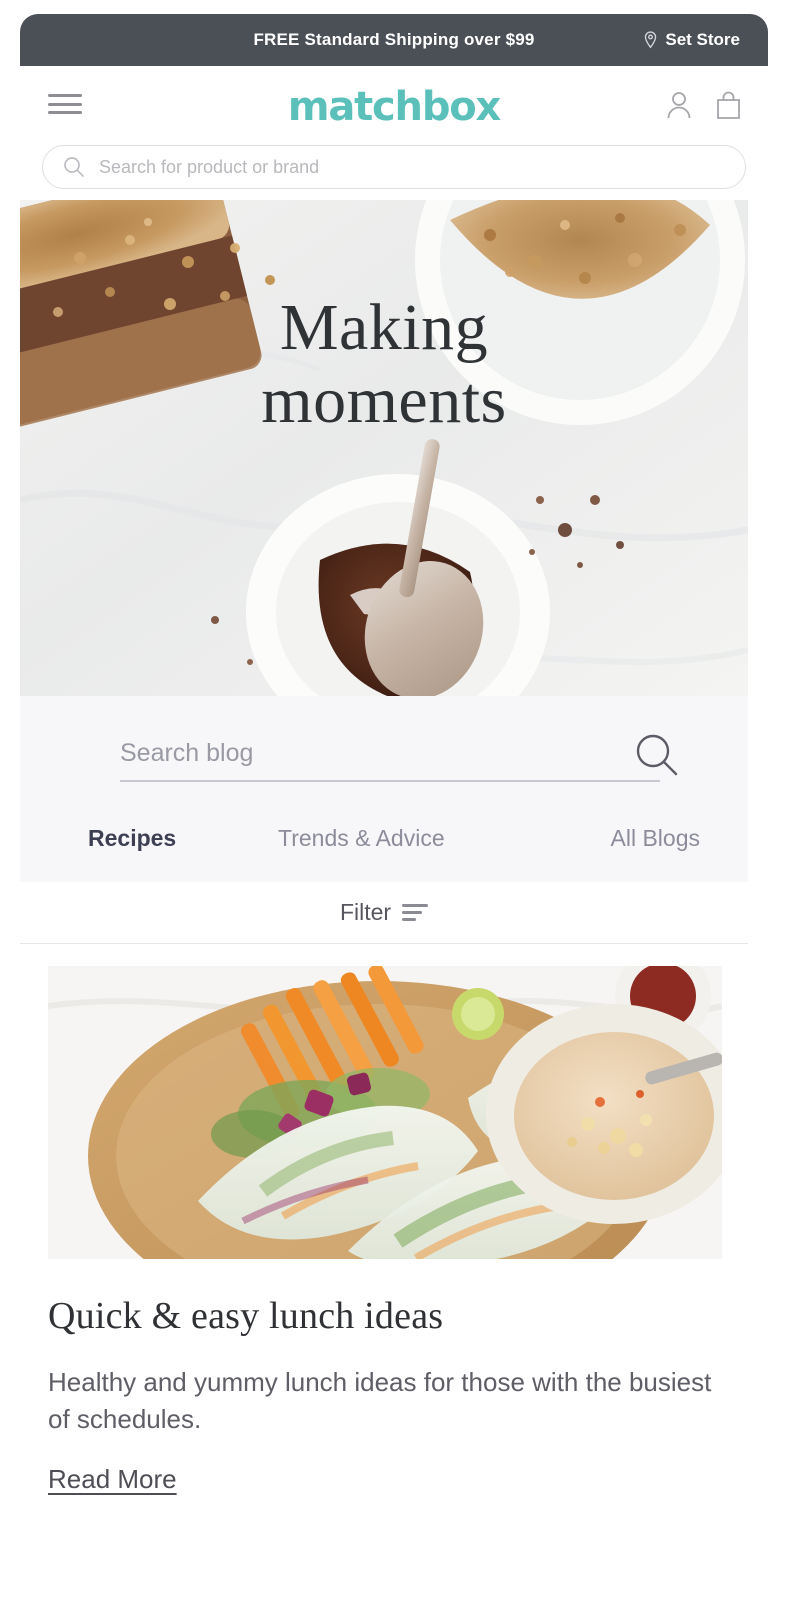  What do you see at coordinates (365, 912) in the screenshot?
I see `filter-label: Filter` at bounding box center [365, 912].